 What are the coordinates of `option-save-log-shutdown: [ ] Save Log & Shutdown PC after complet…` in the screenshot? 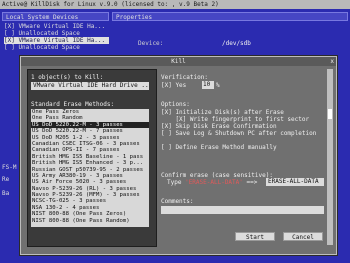 It's located at (238, 133).